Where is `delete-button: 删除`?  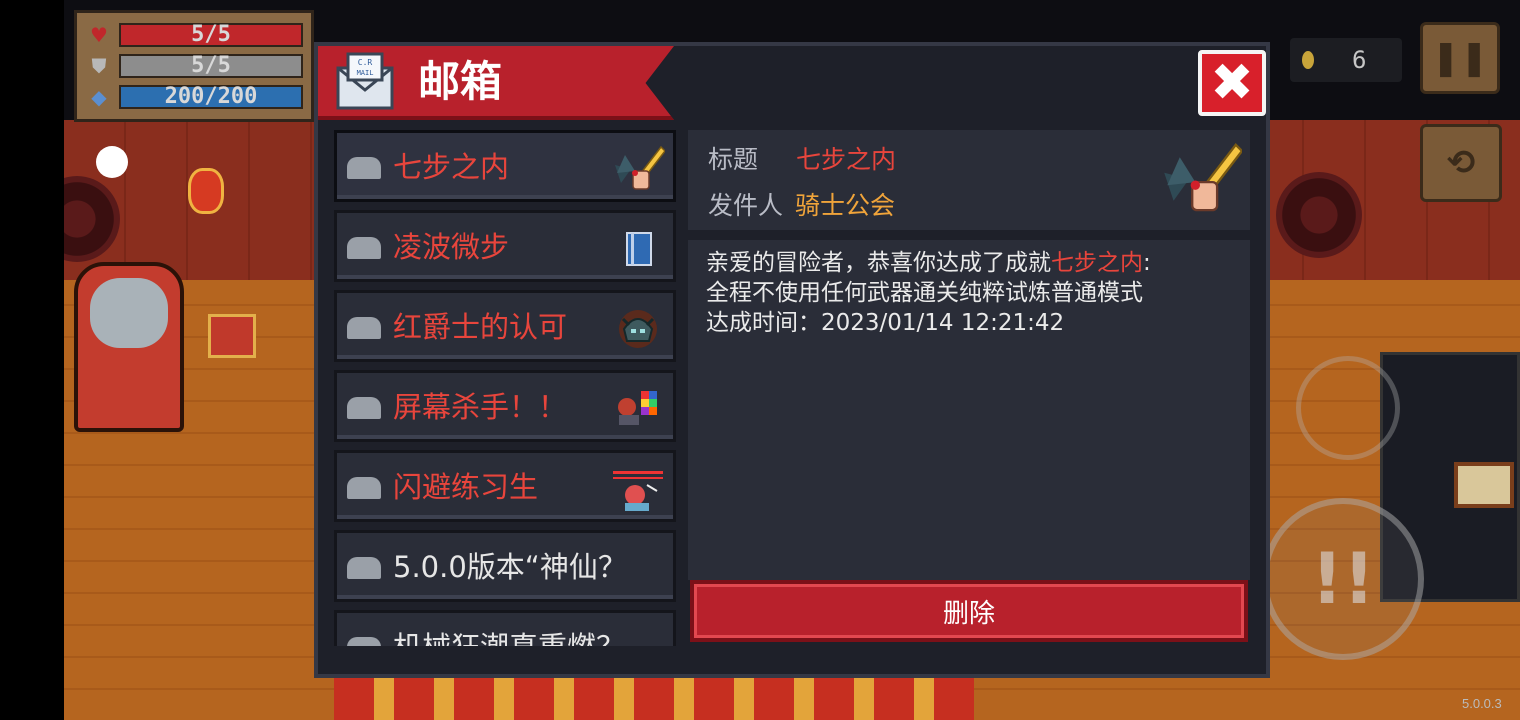
delete-button: 删除 is located at coordinates (969, 611).